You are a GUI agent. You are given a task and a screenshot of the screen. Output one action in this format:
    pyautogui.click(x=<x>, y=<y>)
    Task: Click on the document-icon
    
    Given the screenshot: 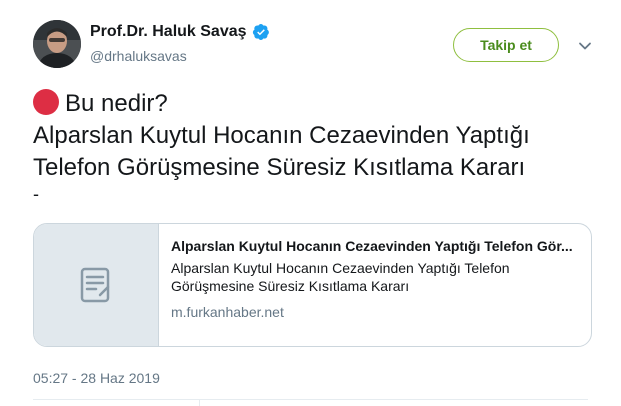 What is the action you would take?
    pyautogui.click(x=95, y=285)
    